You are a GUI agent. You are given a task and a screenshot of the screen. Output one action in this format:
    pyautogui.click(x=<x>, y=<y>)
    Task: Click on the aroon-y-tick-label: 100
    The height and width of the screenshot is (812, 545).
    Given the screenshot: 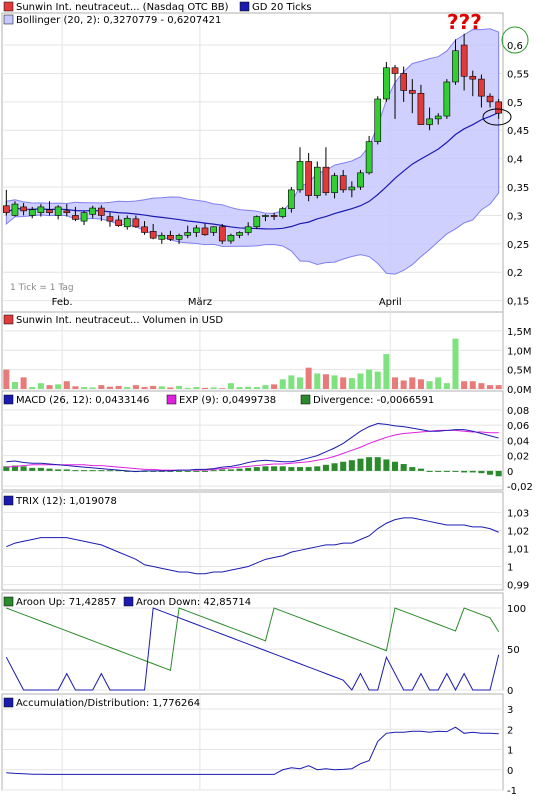 What is the action you would take?
    pyautogui.click(x=516, y=609)
    